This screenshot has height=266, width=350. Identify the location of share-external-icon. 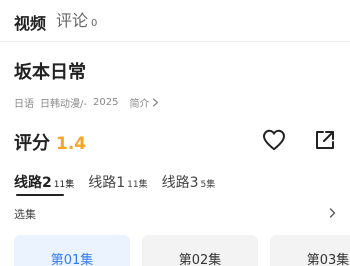
(325, 140).